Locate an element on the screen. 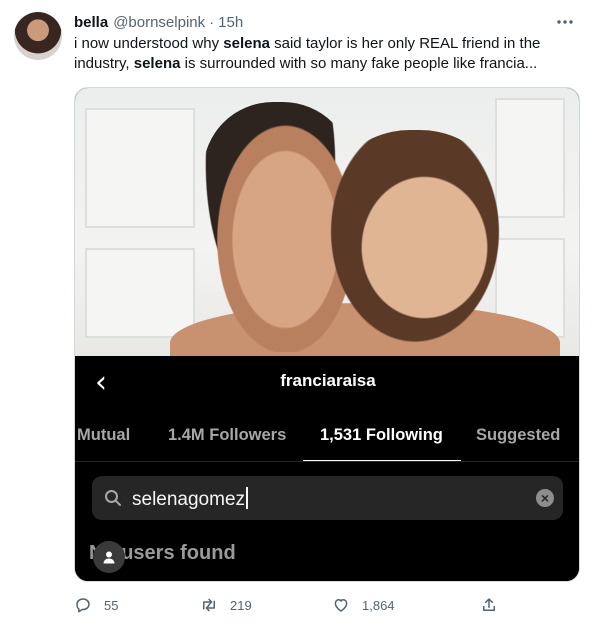 The height and width of the screenshot is (629, 594). reply-button: 55 is located at coordinates (96, 605).